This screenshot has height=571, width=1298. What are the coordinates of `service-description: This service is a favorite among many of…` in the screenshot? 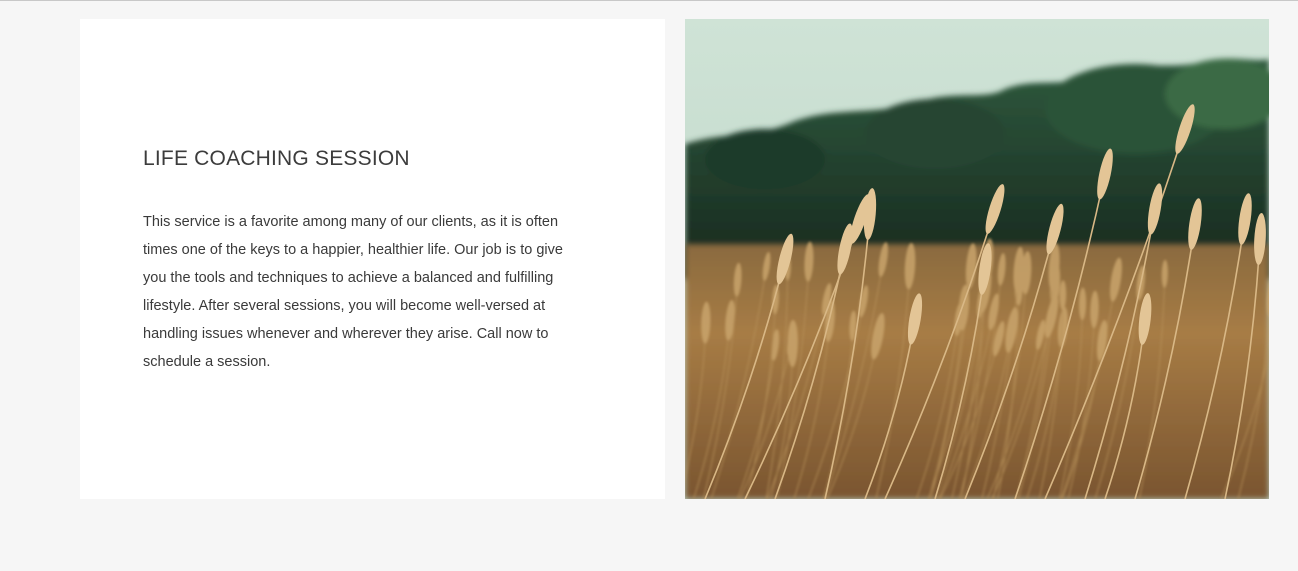 It's located at (353, 292).